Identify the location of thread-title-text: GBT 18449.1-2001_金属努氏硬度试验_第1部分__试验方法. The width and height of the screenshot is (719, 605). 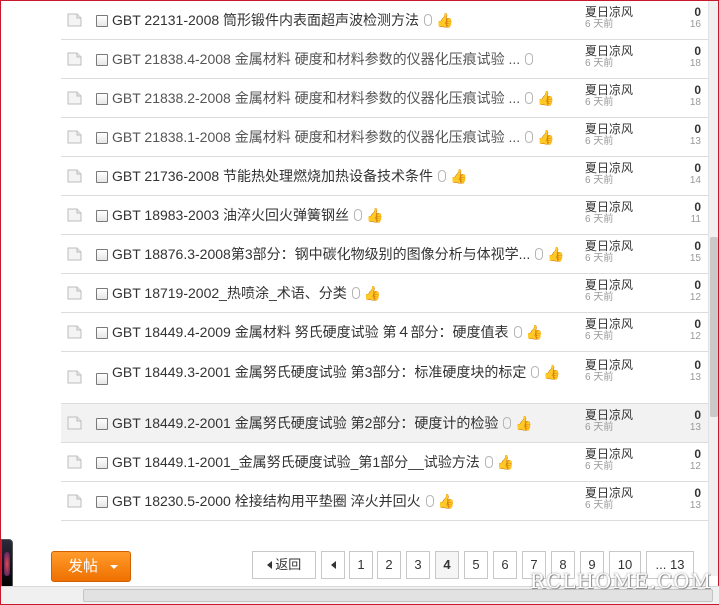
(296, 462).